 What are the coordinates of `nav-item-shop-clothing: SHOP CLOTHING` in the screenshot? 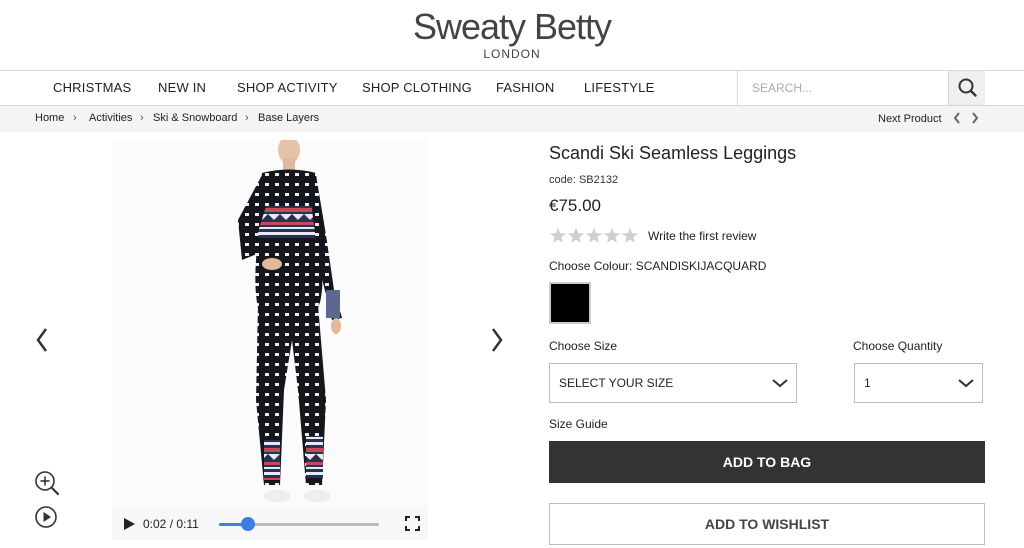 It's located at (417, 87).